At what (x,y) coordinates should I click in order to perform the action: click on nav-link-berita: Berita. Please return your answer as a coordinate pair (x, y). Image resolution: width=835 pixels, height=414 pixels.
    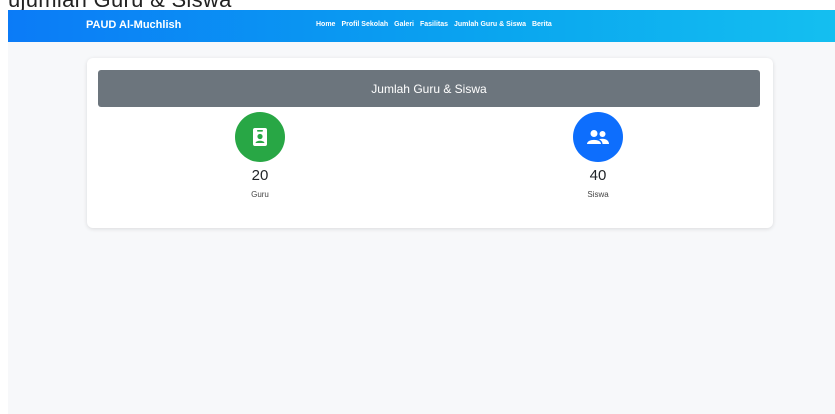
    Looking at the image, I should click on (542, 24).